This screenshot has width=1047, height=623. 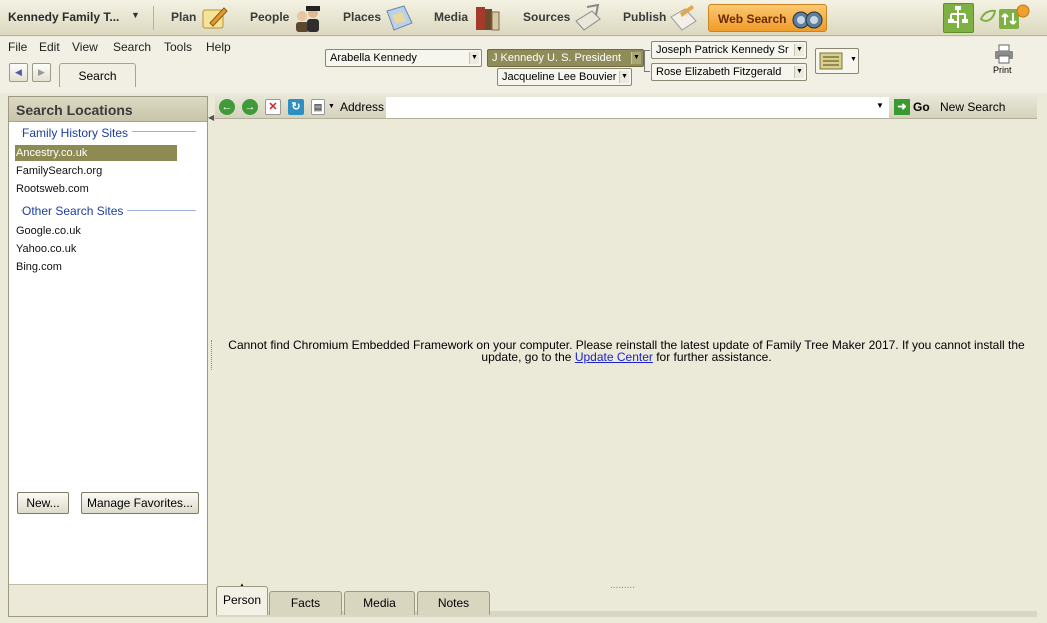 What do you see at coordinates (211, 355) in the screenshot?
I see `splitter-handle` at bounding box center [211, 355].